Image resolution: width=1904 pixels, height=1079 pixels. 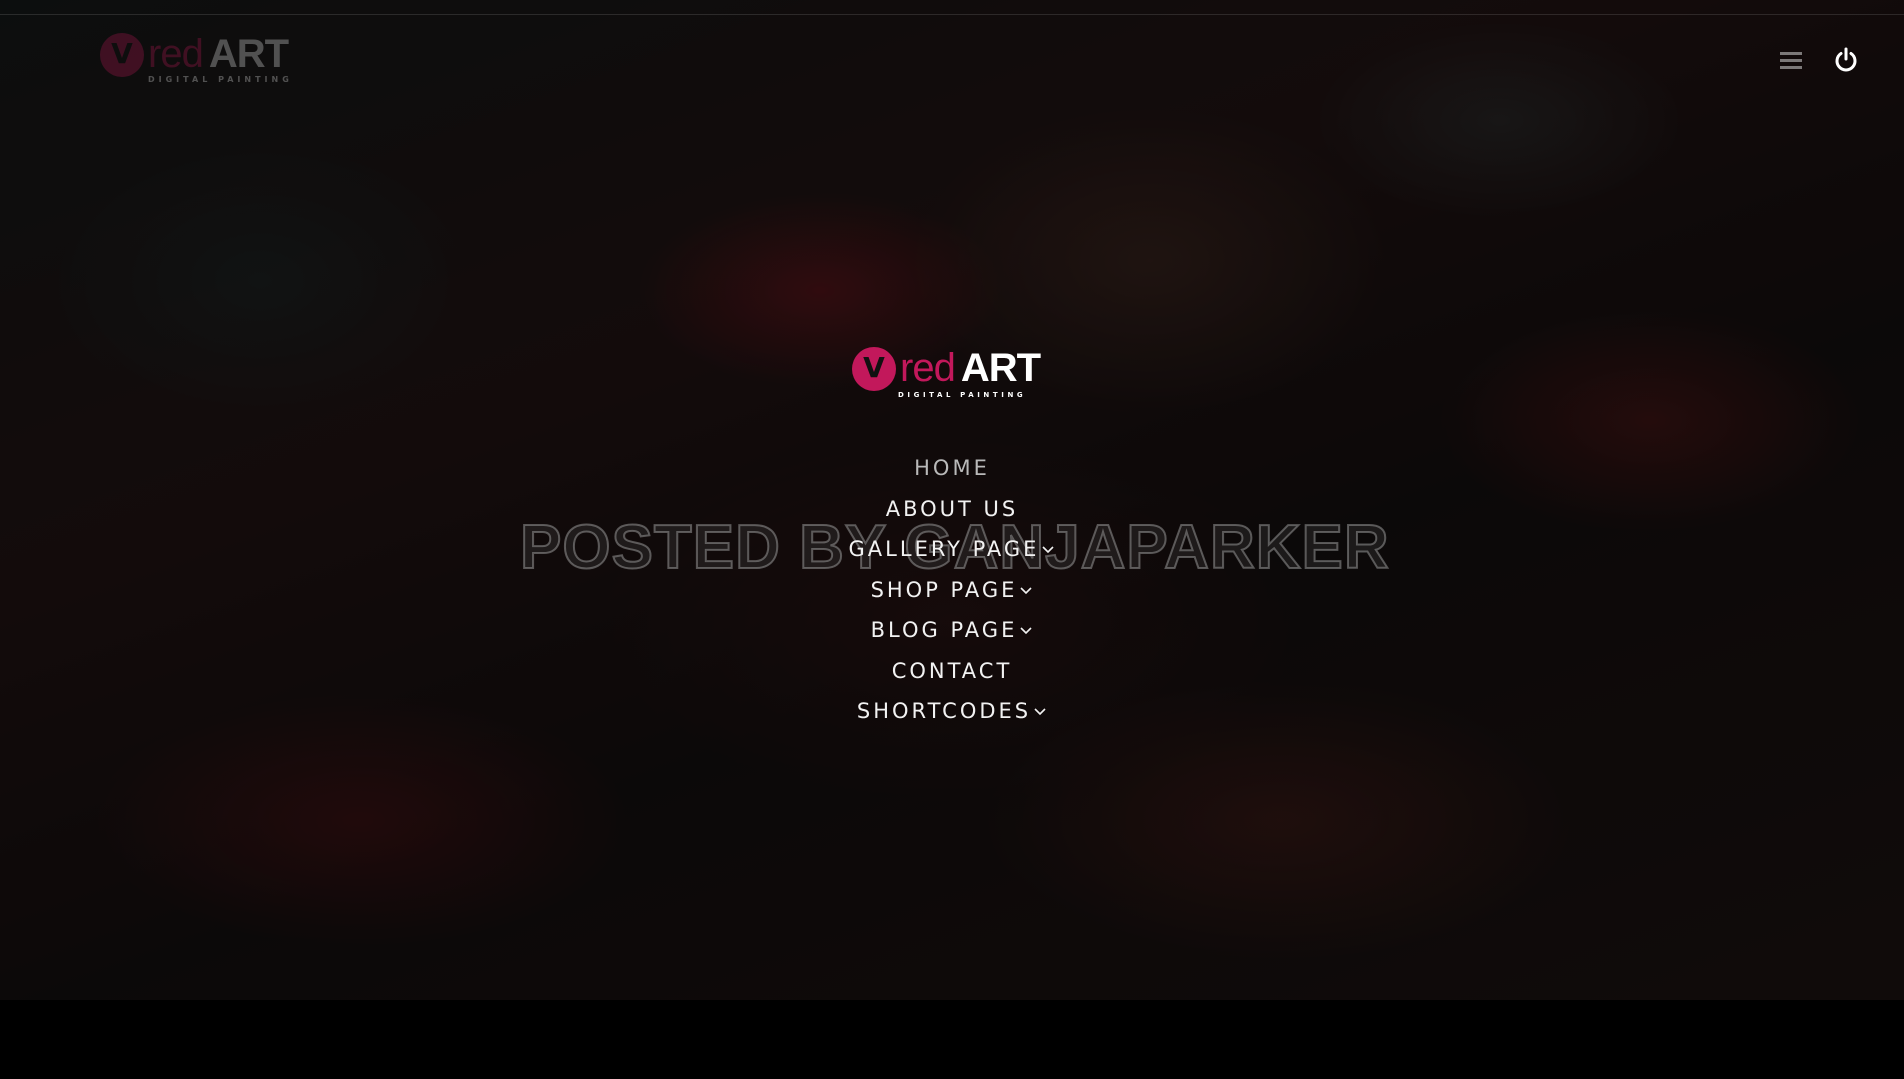 What do you see at coordinates (944, 711) in the screenshot?
I see `nav-label: SHORTCODES` at bounding box center [944, 711].